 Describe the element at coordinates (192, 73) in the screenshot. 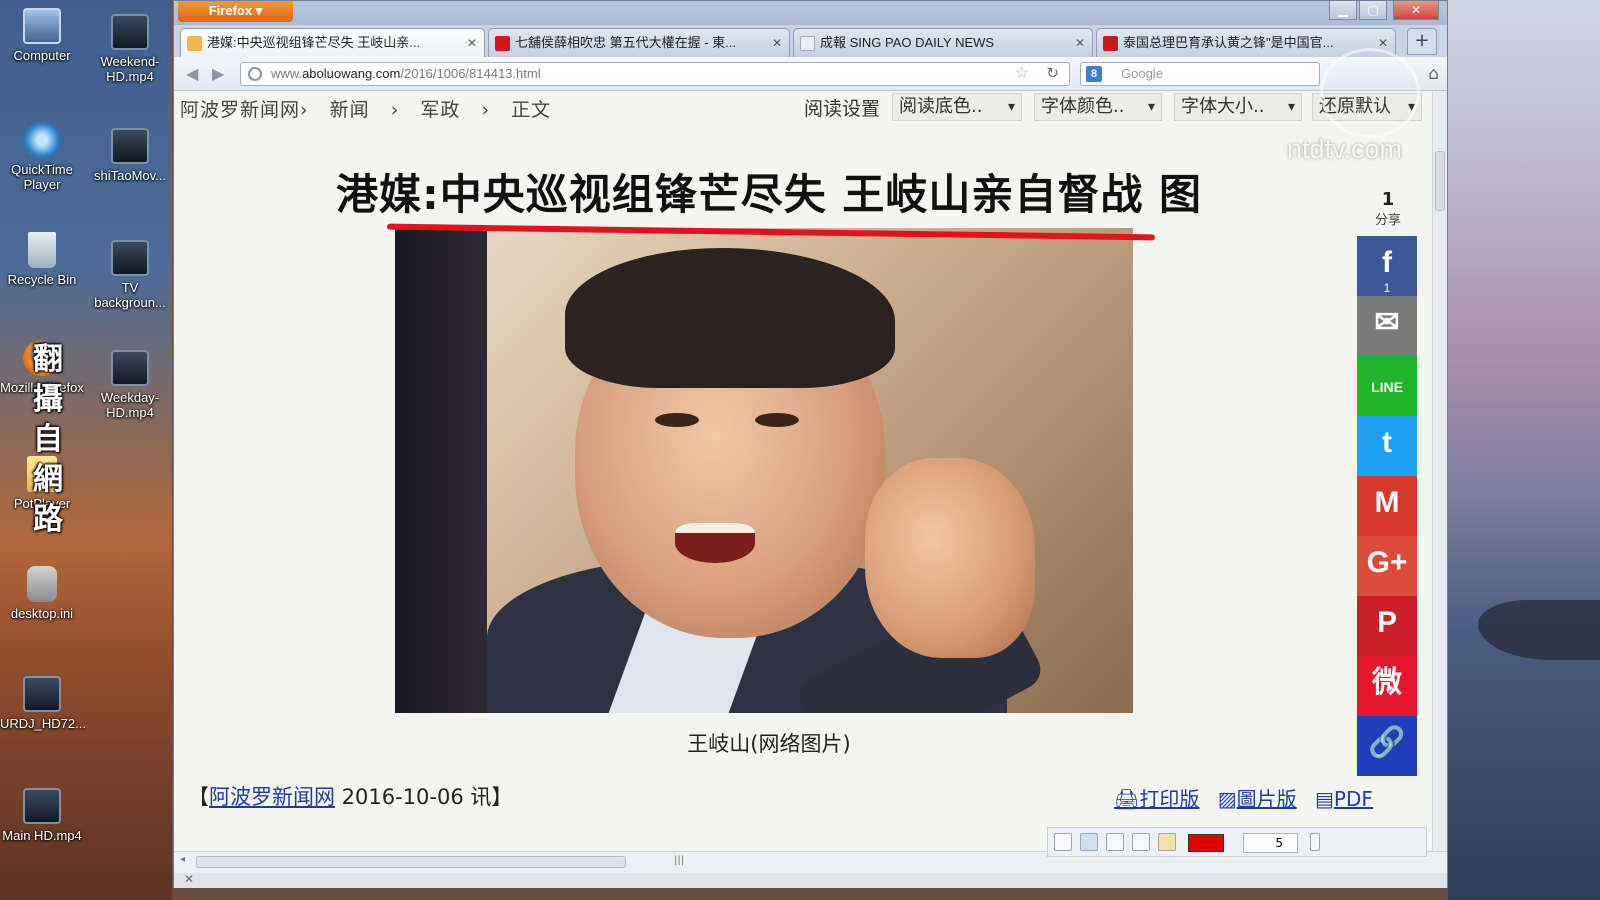

I see `back-arrow-icon: ◀` at that location.